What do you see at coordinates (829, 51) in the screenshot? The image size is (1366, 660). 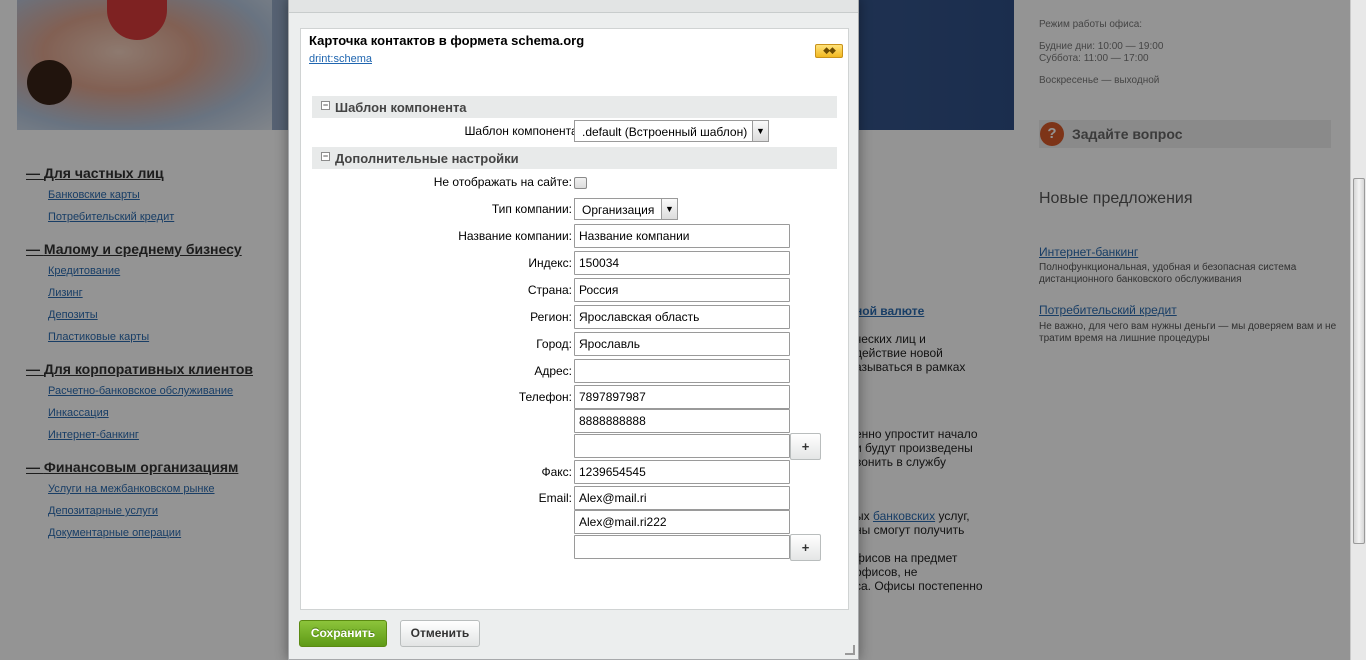 I see `puzzle-icon: ◆◆` at bounding box center [829, 51].